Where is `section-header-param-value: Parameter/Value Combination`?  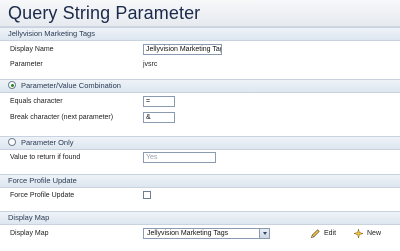 section-header-param-value: Parameter/Value Combination is located at coordinates (200, 86).